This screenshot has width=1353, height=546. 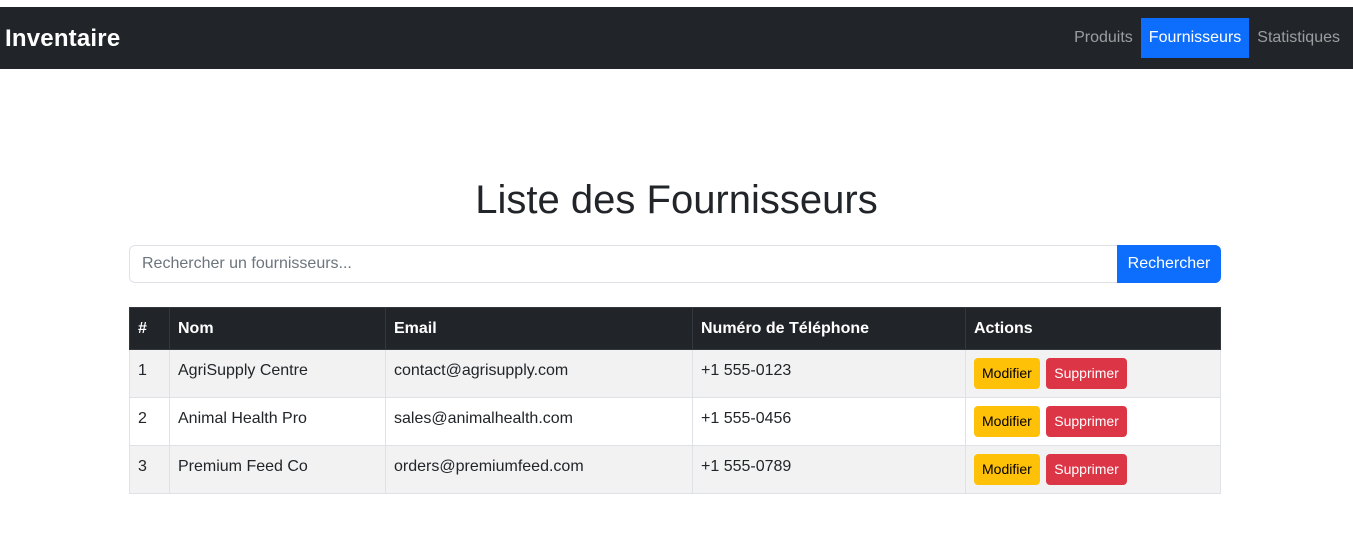 I want to click on row-email: contact@agrisupply.com, so click(x=539, y=373).